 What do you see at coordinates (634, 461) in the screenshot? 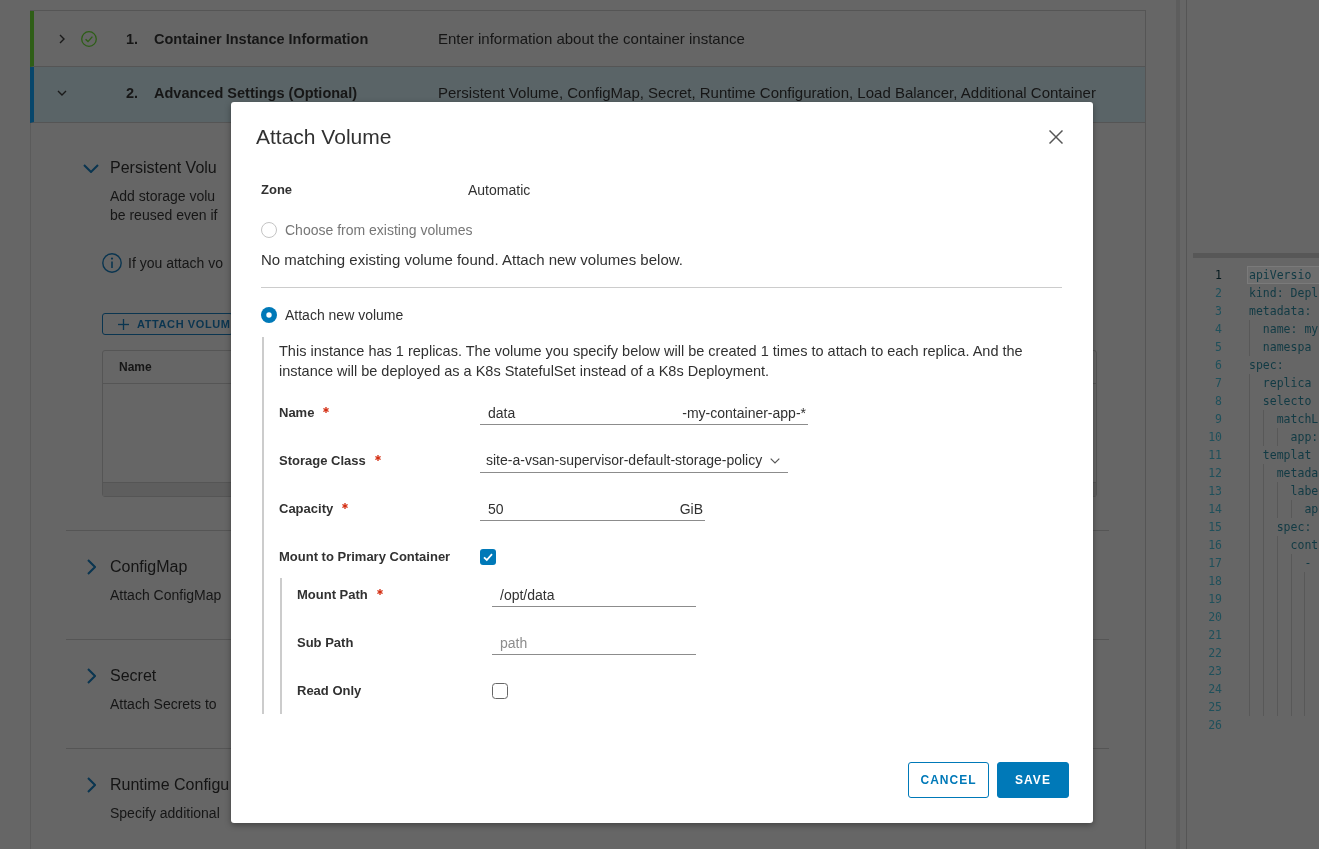
I see `dropdown-field: site-a-vsan-supervisor-default-storage-policy` at bounding box center [634, 461].